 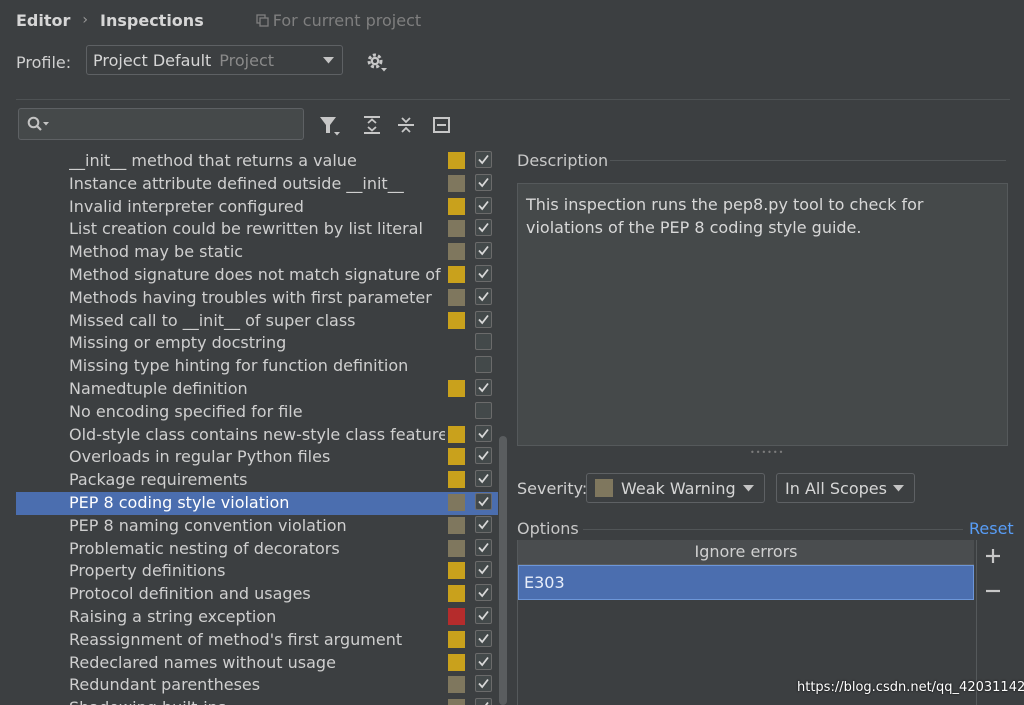 What do you see at coordinates (200, 457) in the screenshot?
I see `inspection-label: Overloads in regular Python files` at bounding box center [200, 457].